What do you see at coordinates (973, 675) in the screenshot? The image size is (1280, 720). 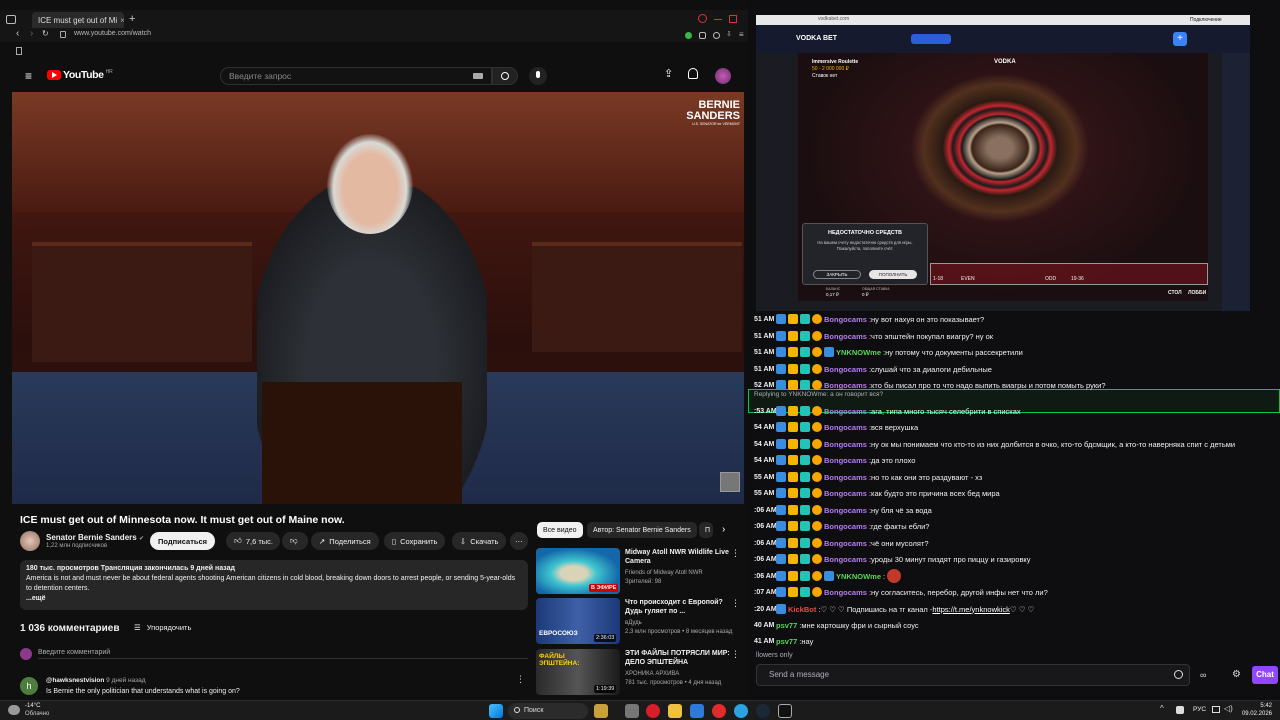 I see `chat-input: Send a message` at bounding box center [973, 675].